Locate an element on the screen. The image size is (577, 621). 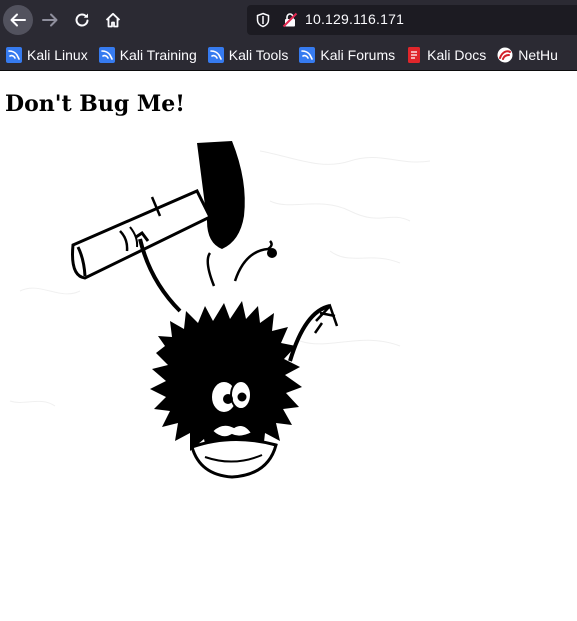
forward-button is located at coordinates (50, 20).